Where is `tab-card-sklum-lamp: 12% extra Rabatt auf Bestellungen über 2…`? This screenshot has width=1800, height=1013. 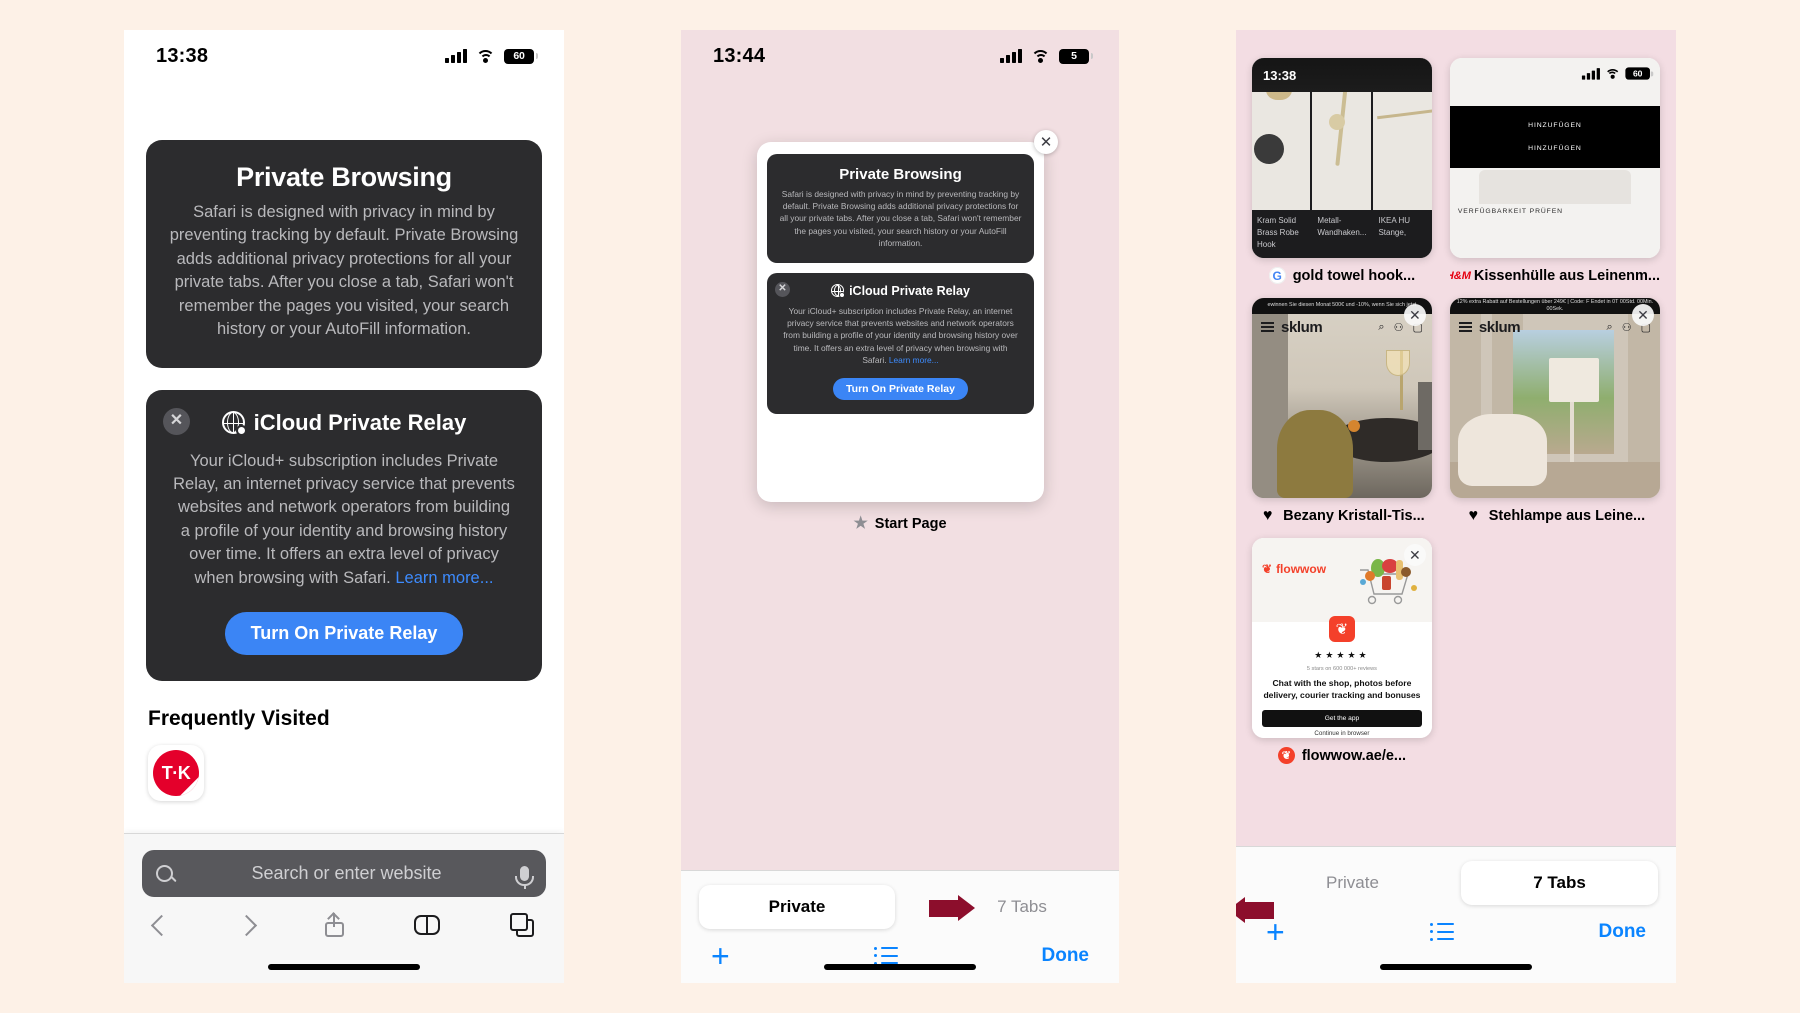
tab-card-sklum-lamp: 12% extra Rabatt auf Bestellungen über 2… is located at coordinates (1554, 411).